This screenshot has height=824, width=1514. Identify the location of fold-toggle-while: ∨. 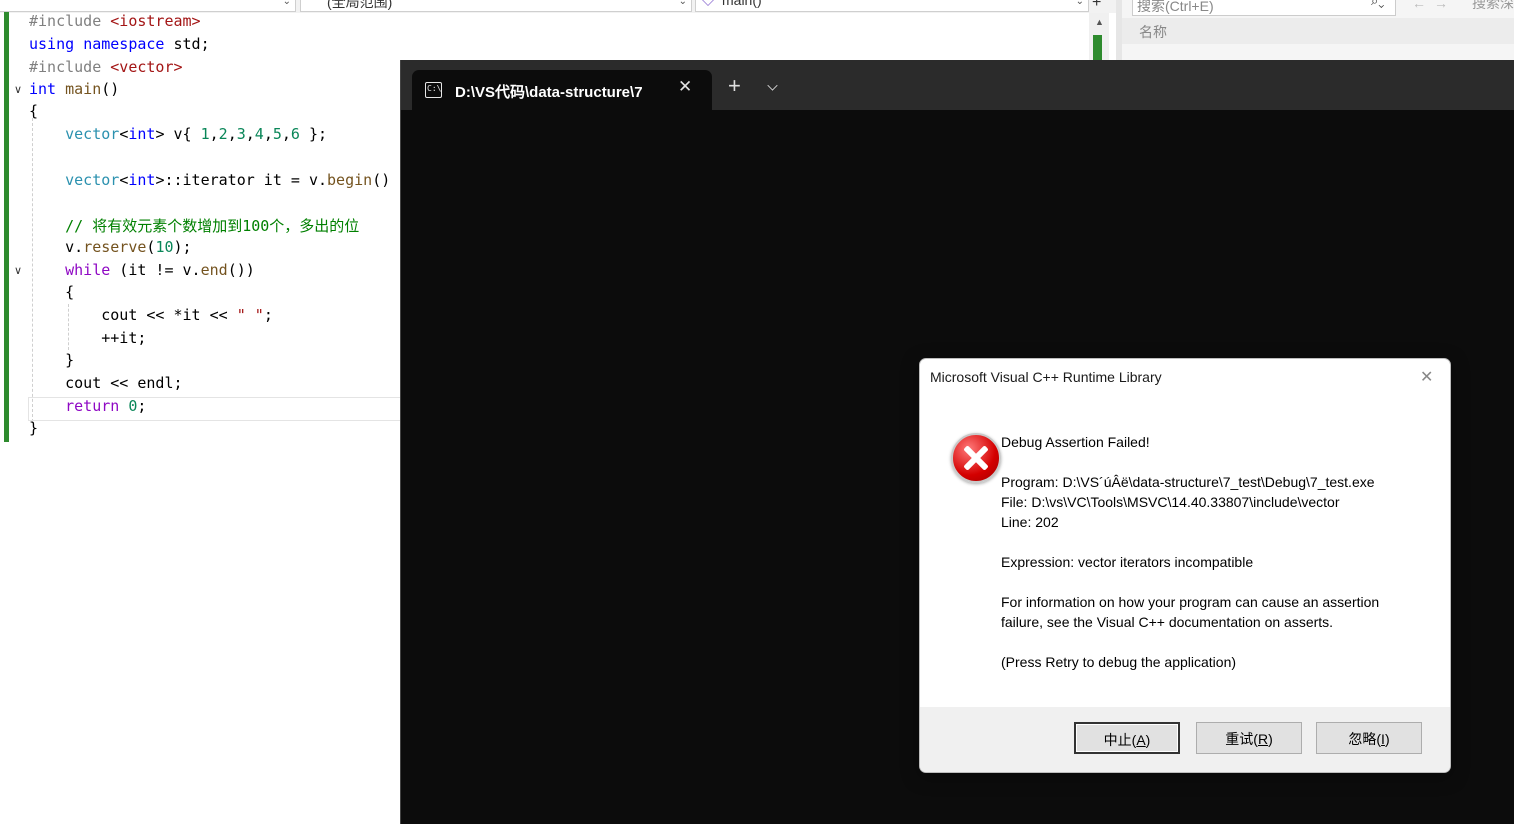
(18, 270).